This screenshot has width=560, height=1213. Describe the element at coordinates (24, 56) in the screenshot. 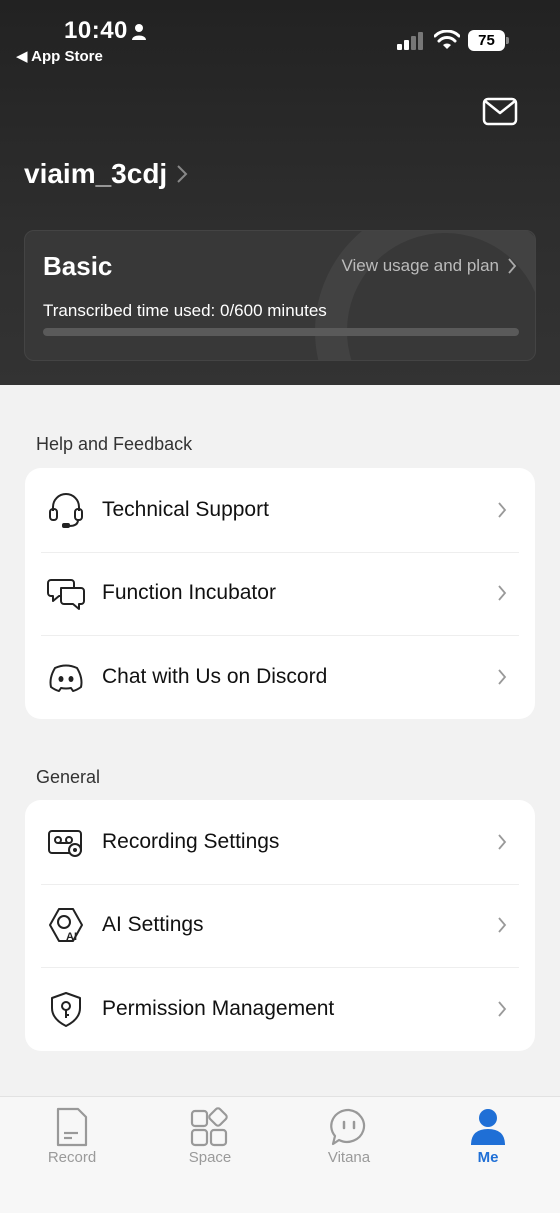

I see `back-triangle-icon: ◀` at that location.